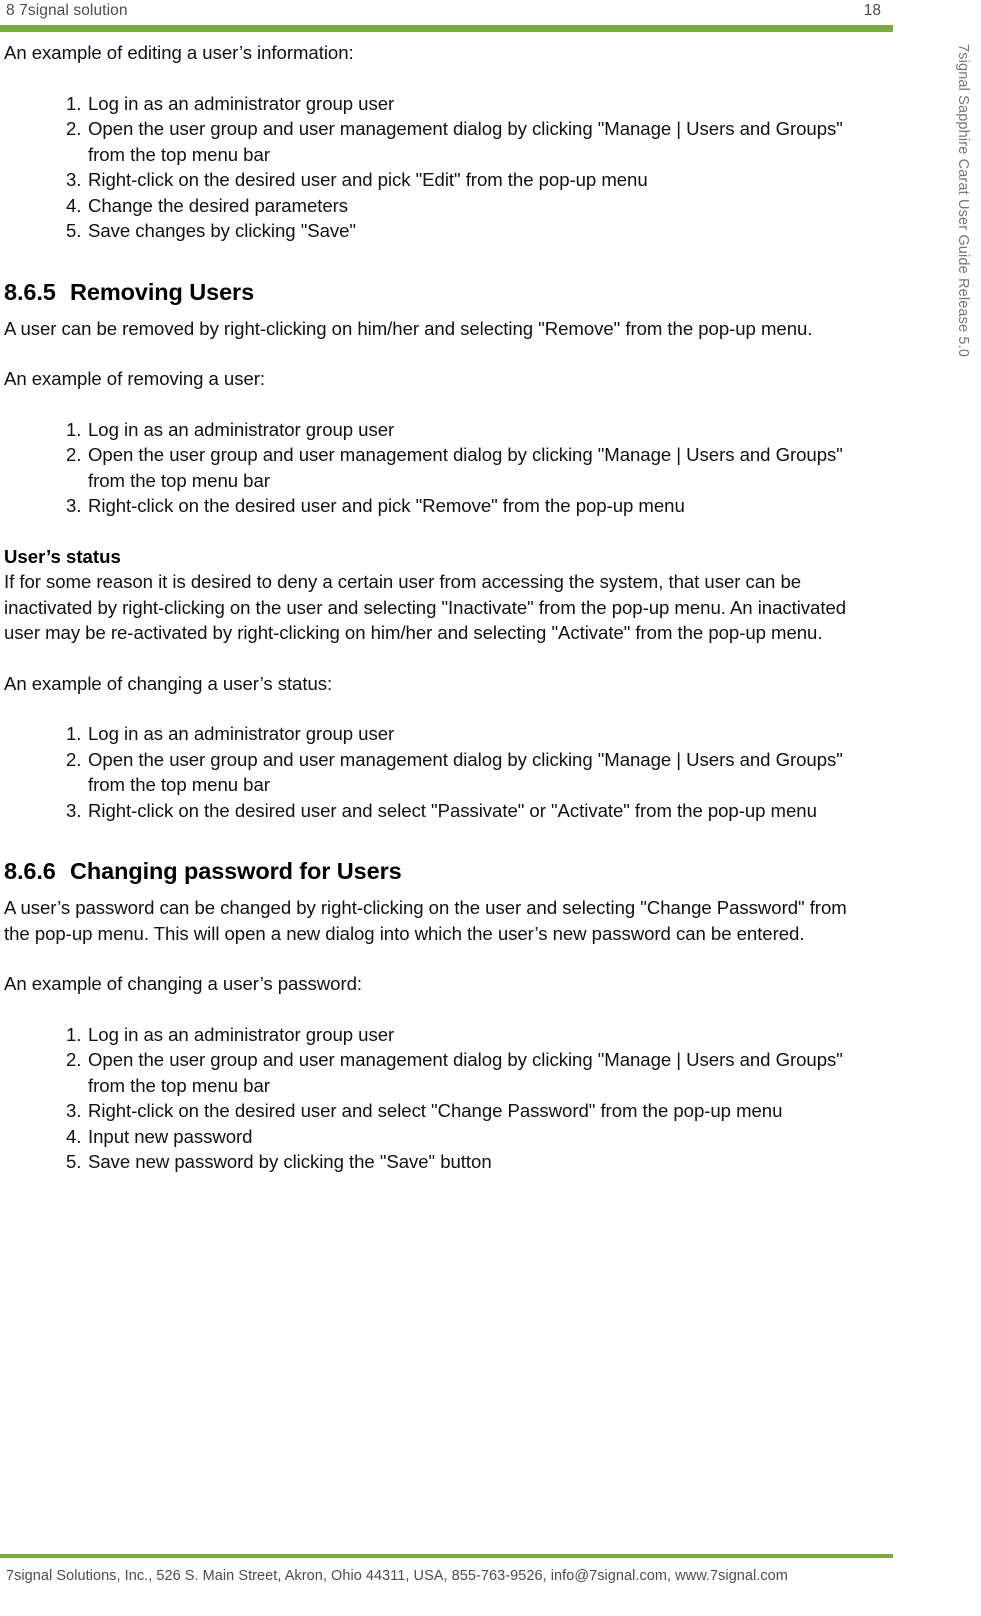 Image resolution: width=981 pixels, height=1616 pixels. What do you see at coordinates (446, 28) in the screenshot?
I see `header-rule` at bounding box center [446, 28].